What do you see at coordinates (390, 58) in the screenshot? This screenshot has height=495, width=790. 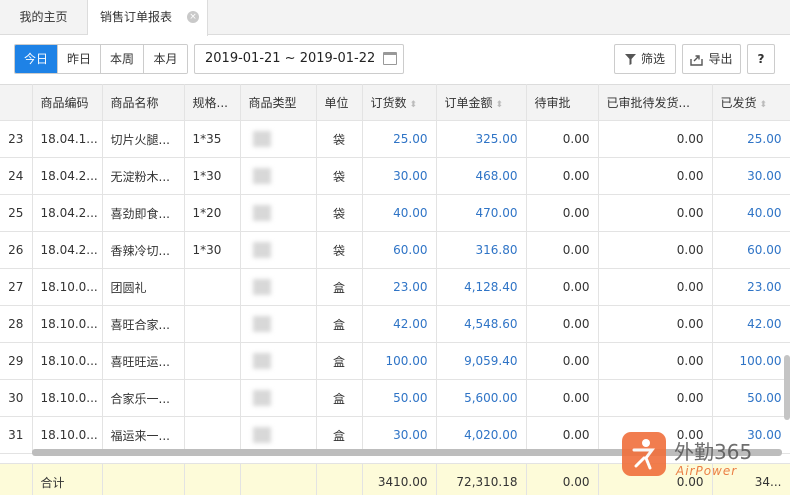 I see `calendar-icon` at bounding box center [390, 58].